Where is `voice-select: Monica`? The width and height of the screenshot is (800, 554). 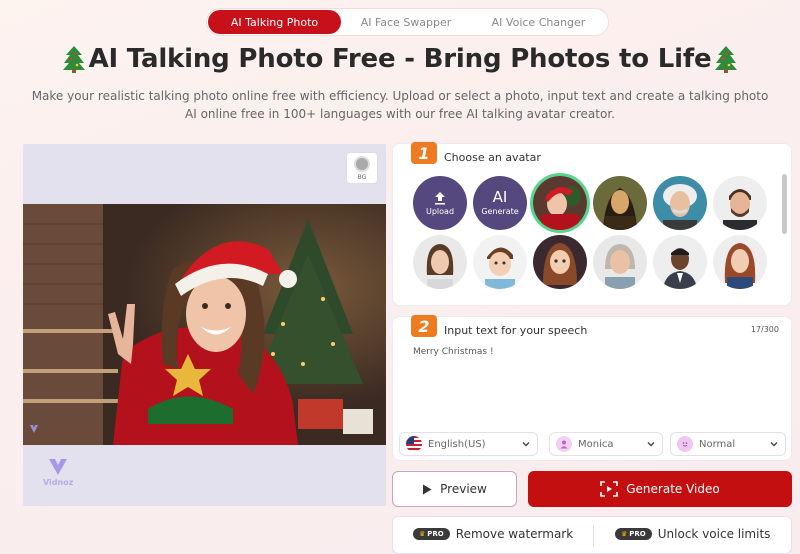 voice-select: Monica is located at coordinates (606, 444).